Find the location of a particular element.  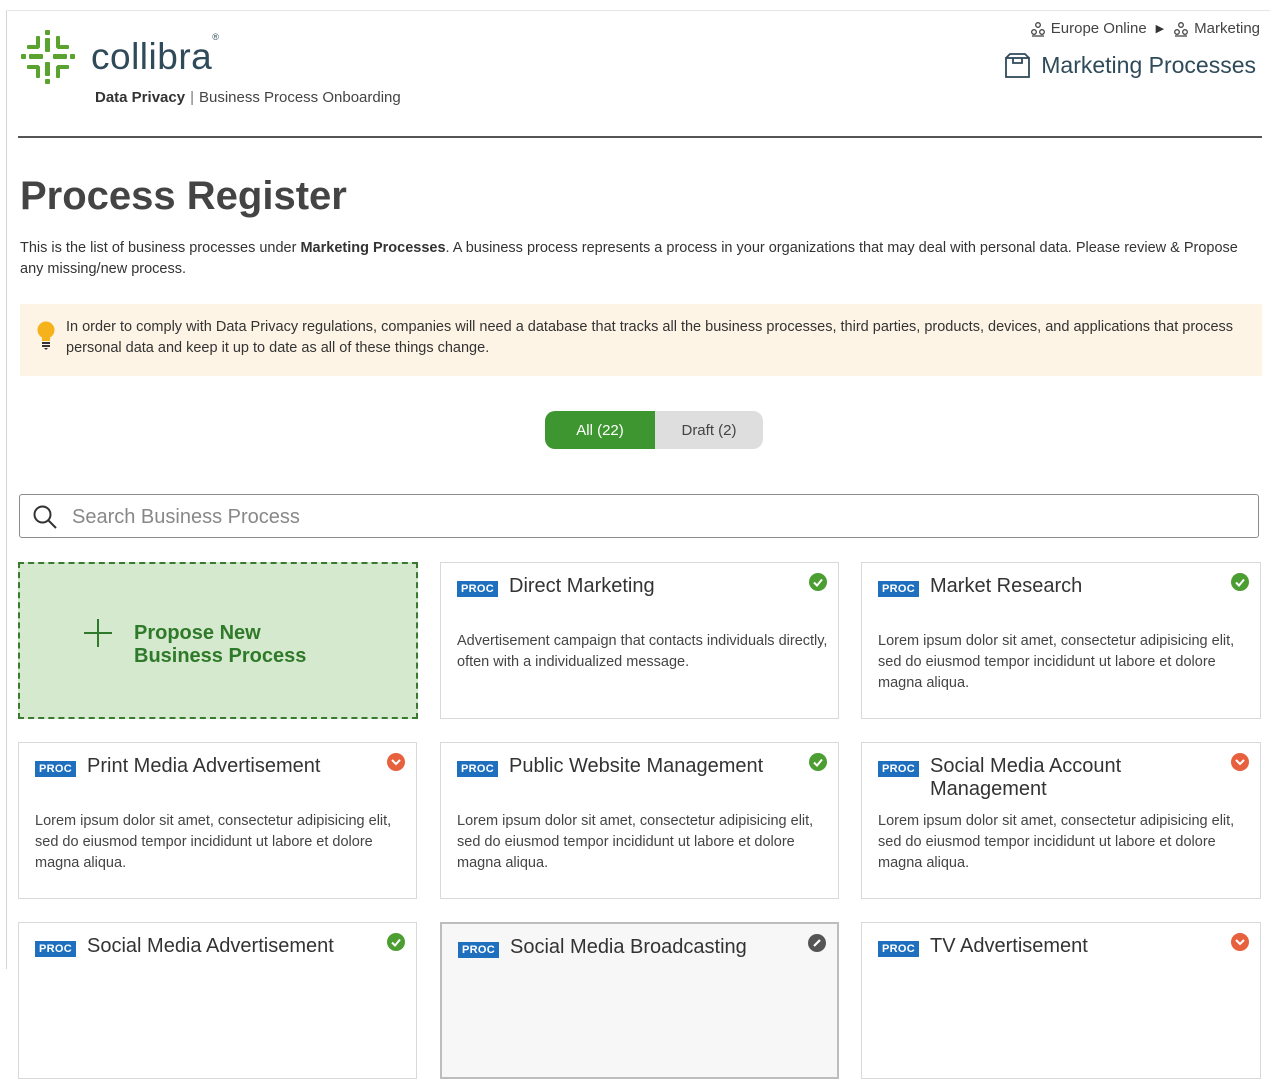

filter-all-button: All (22) is located at coordinates (600, 430).